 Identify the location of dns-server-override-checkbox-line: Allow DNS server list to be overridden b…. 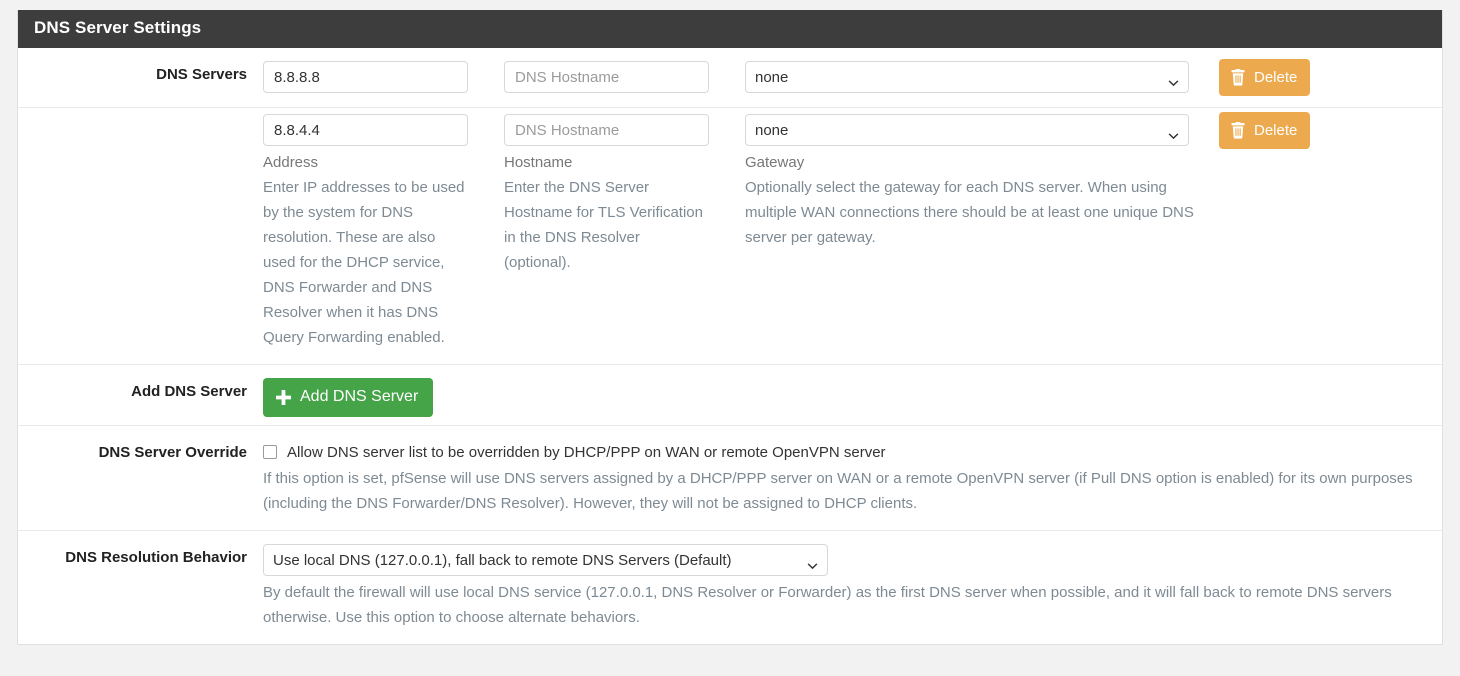
(852, 444).